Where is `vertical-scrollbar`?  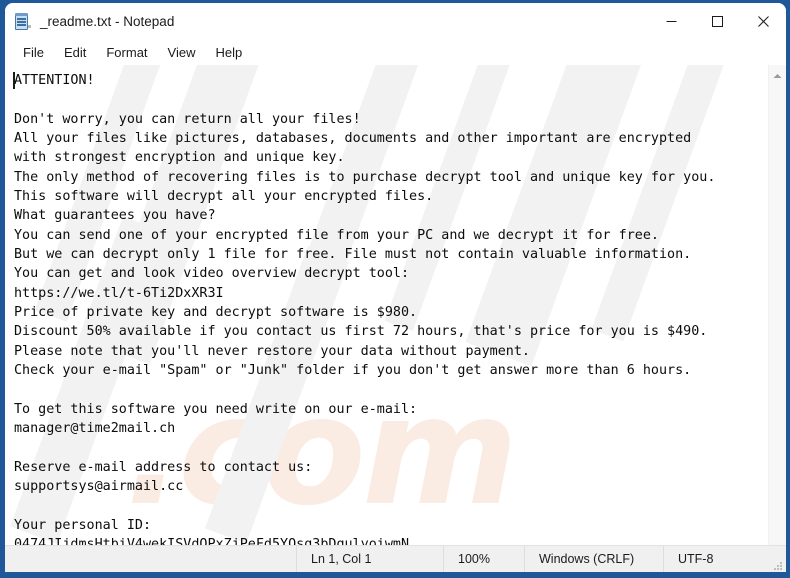
vertical-scrollbar is located at coordinates (777, 305).